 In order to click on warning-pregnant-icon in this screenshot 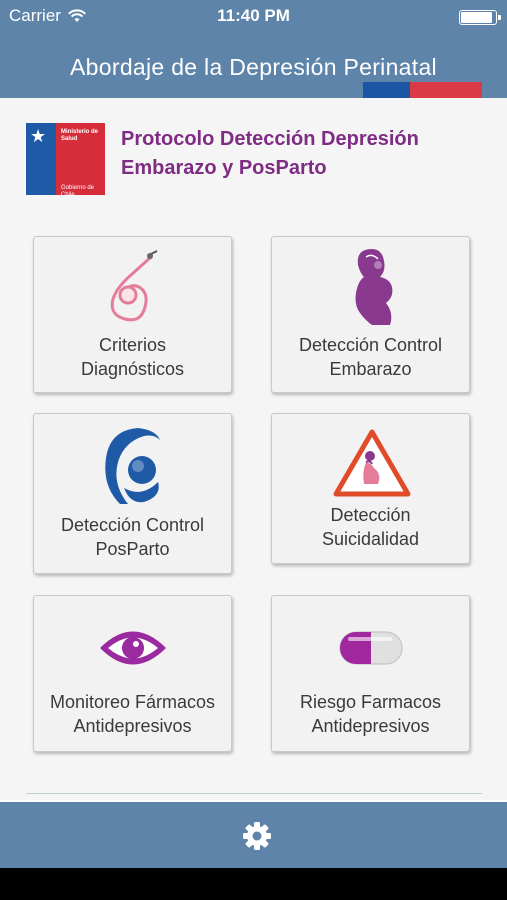, I will do `click(372, 463)`.